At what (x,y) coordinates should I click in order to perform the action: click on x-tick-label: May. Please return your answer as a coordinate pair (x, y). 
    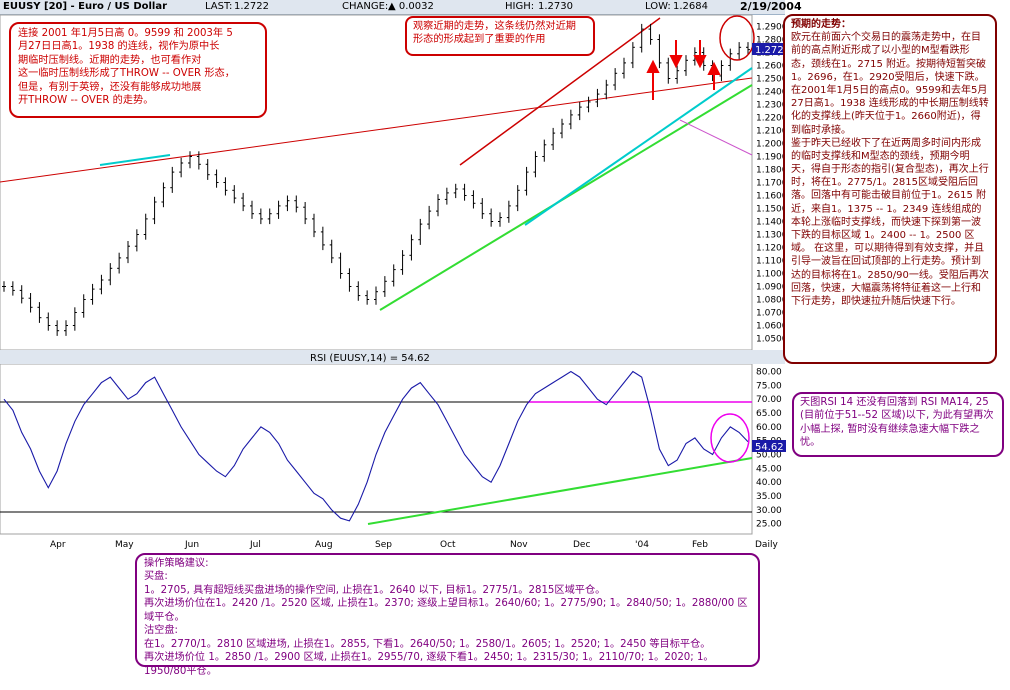
    Looking at the image, I should click on (124, 545).